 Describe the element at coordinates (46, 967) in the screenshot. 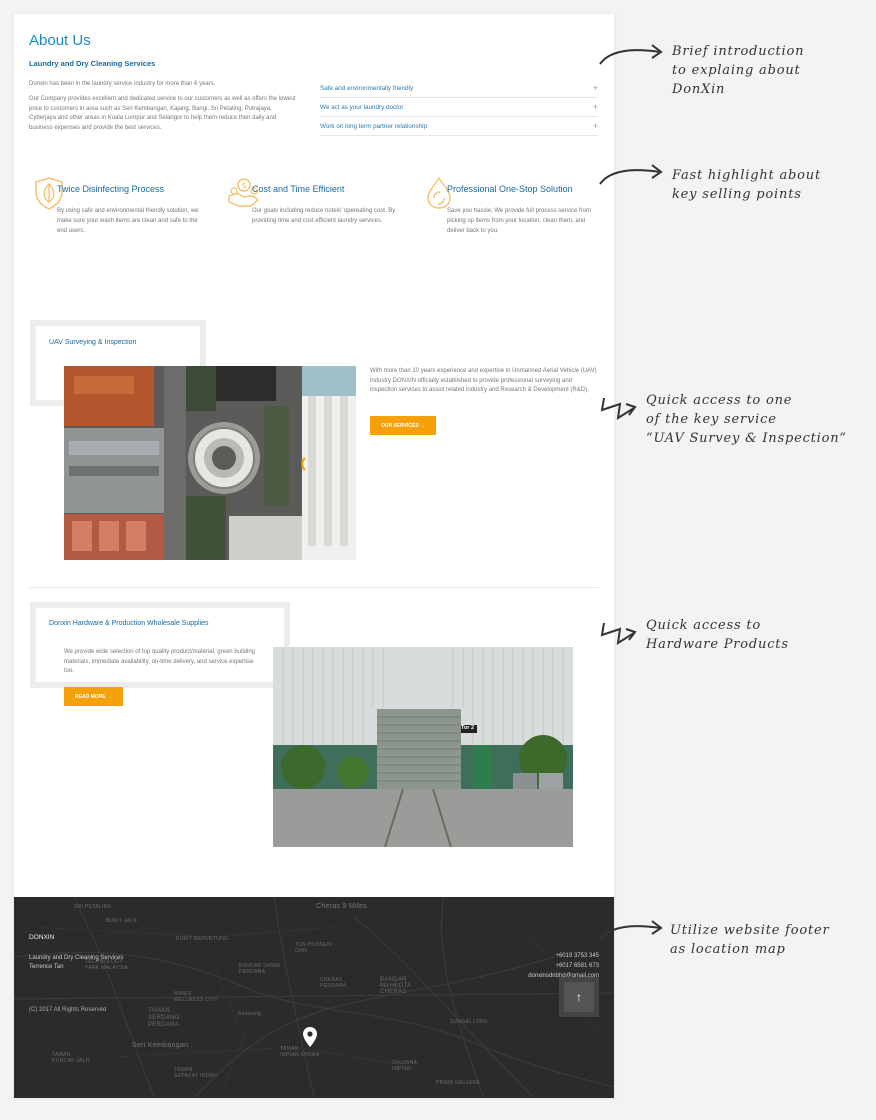

I see `footer-contact-name: Terrence Tan` at that location.